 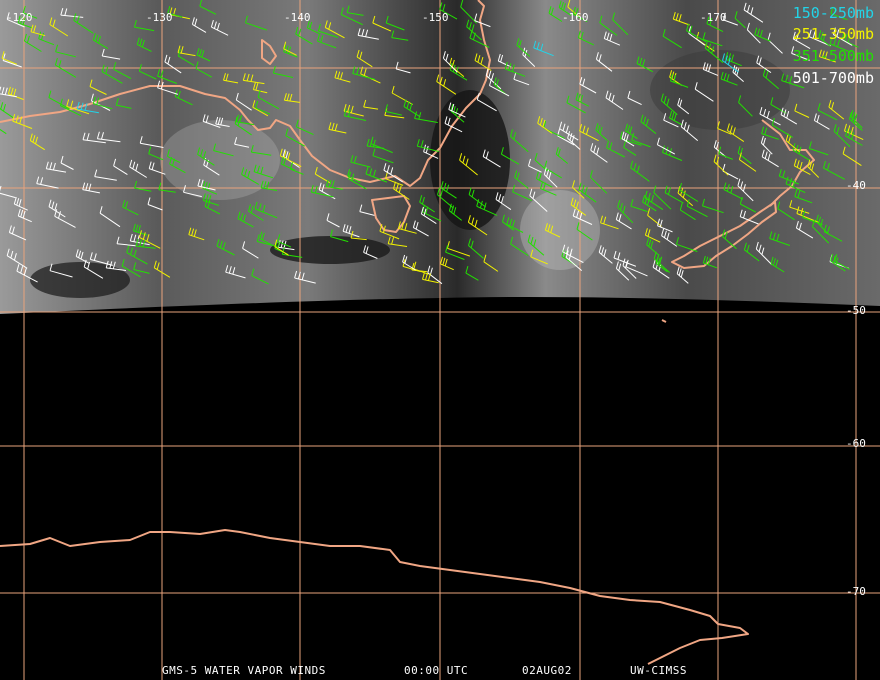 What do you see at coordinates (833, 34) in the screenshot?
I see `legend-251-350: 251-350mb` at bounding box center [833, 34].